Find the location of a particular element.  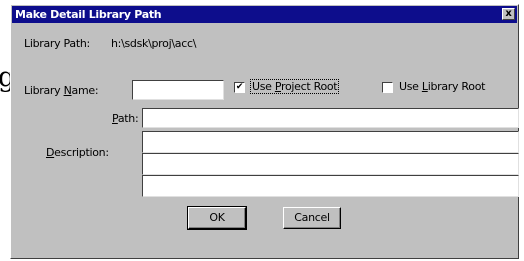

use-project-root-checkbox: ✔ is located at coordinates (239, 87).